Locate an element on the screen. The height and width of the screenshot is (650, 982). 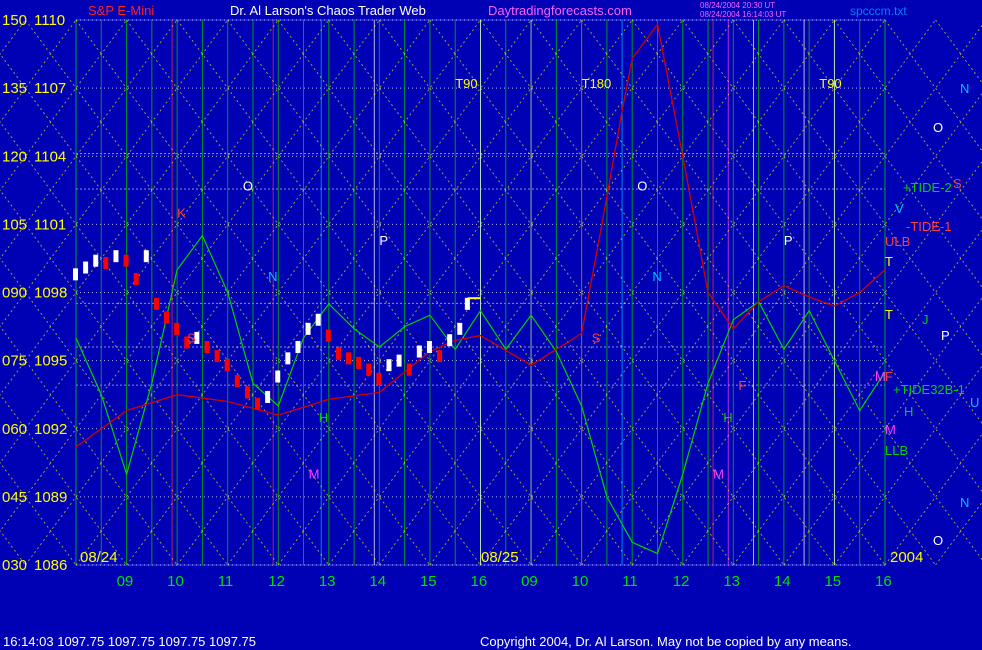
stamp-line1: 08/24/2004 20:30 UT is located at coordinates (737, 5).